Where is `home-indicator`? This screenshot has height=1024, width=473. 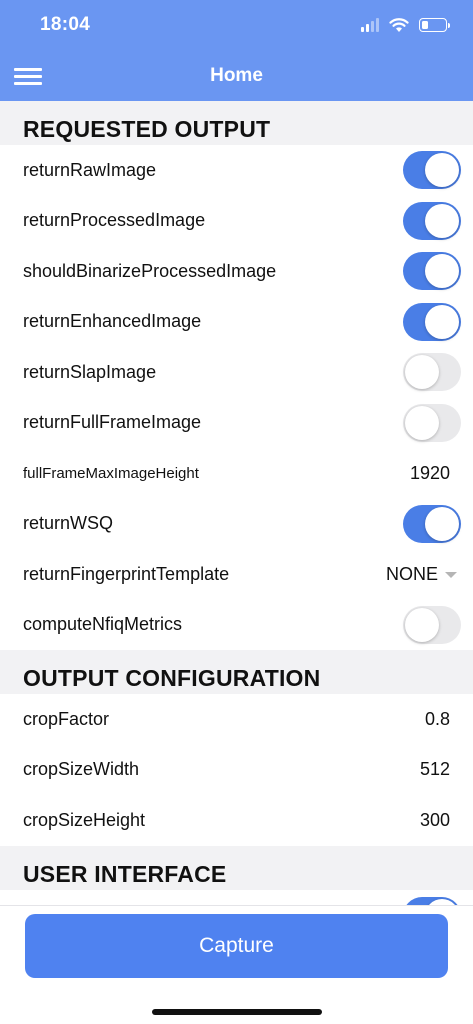 home-indicator is located at coordinates (237, 1012).